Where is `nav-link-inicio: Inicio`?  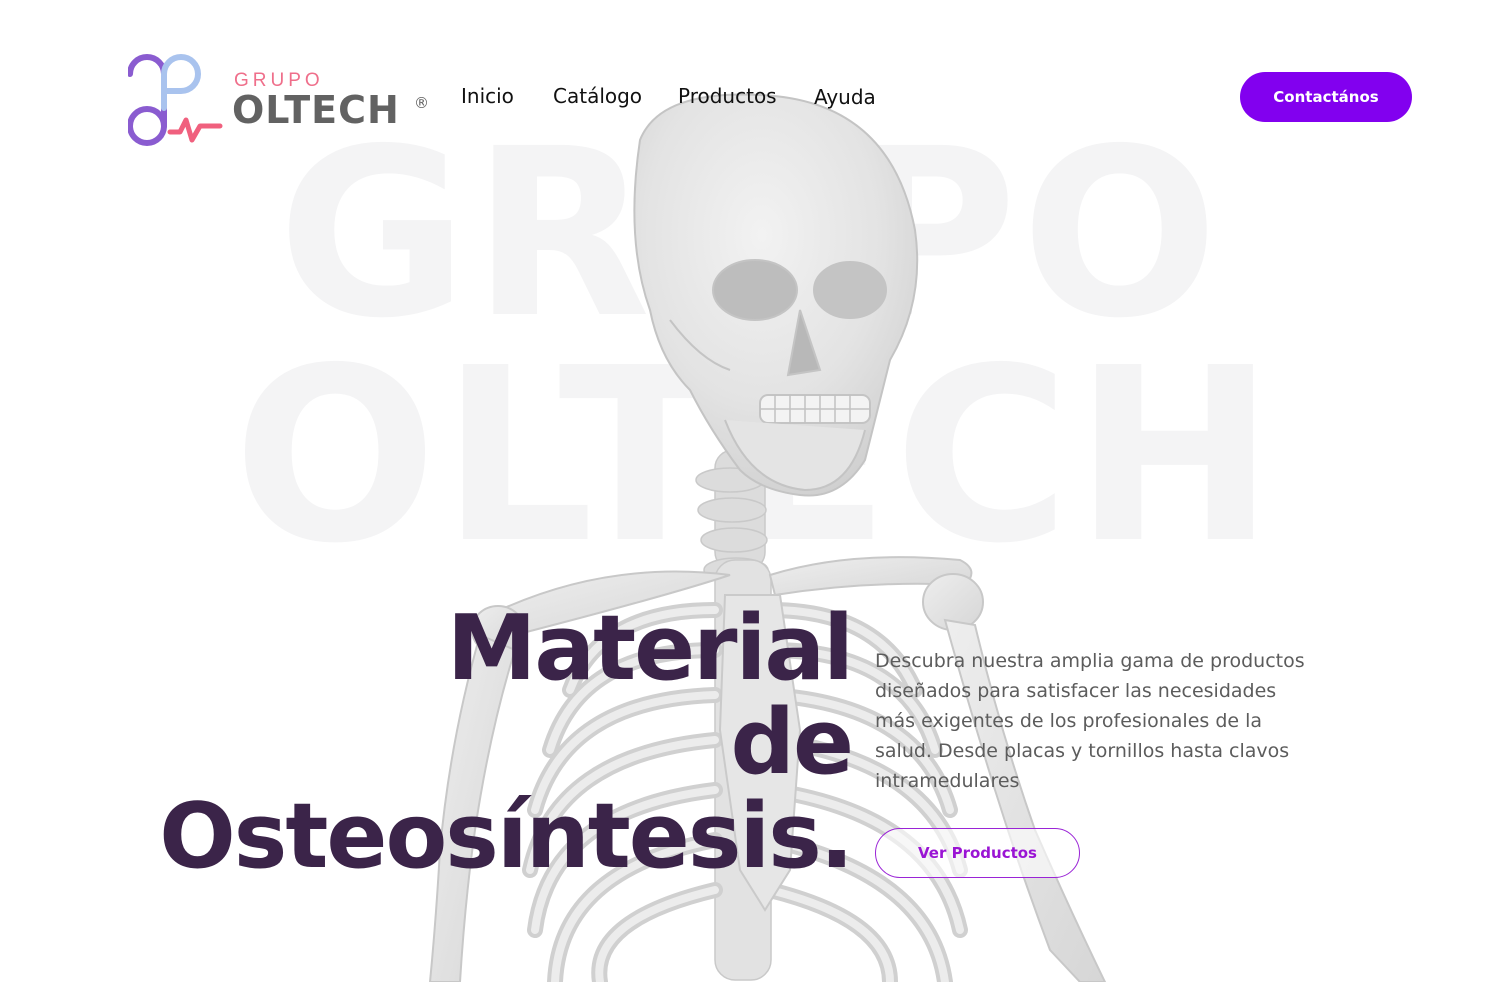
nav-link-inicio: Inicio is located at coordinates (487, 96).